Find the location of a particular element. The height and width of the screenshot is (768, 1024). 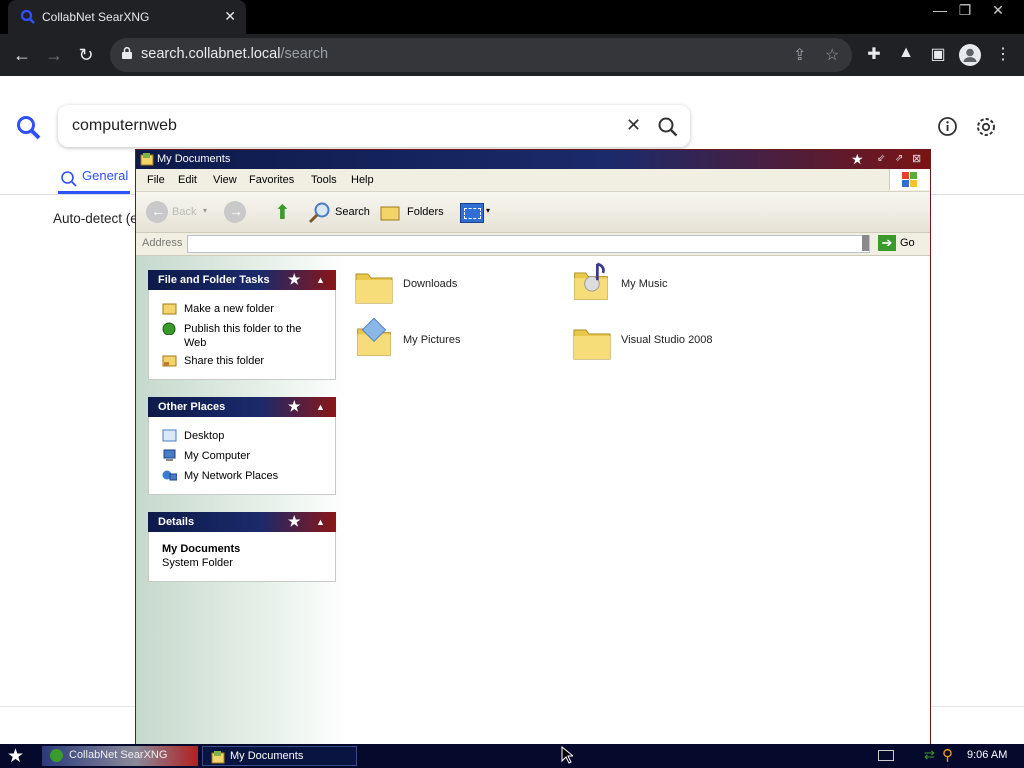

panel-title: Details is located at coordinates (176, 522).